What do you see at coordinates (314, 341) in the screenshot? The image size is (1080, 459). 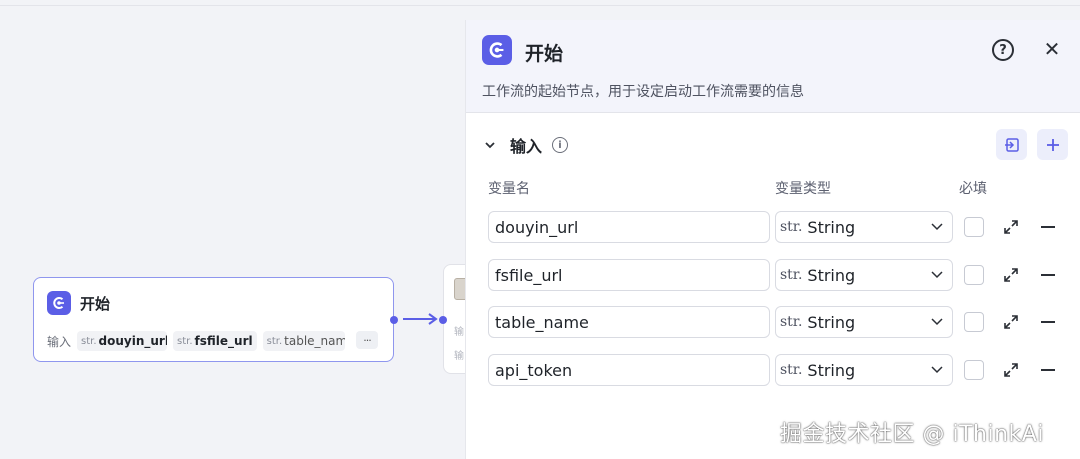 I see `chip-name: table_name` at bounding box center [314, 341].